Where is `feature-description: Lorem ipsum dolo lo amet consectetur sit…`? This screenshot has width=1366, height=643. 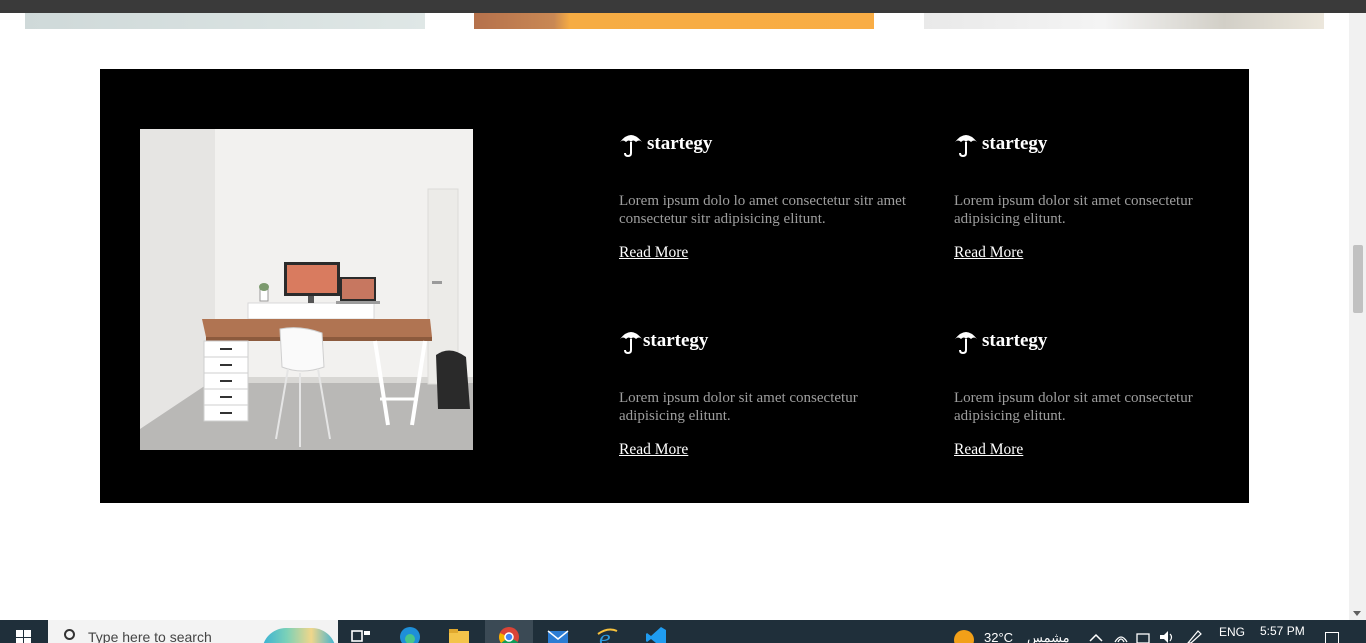 feature-description: Lorem ipsum dolo lo amet consectetur sit… is located at coordinates (763, 210).